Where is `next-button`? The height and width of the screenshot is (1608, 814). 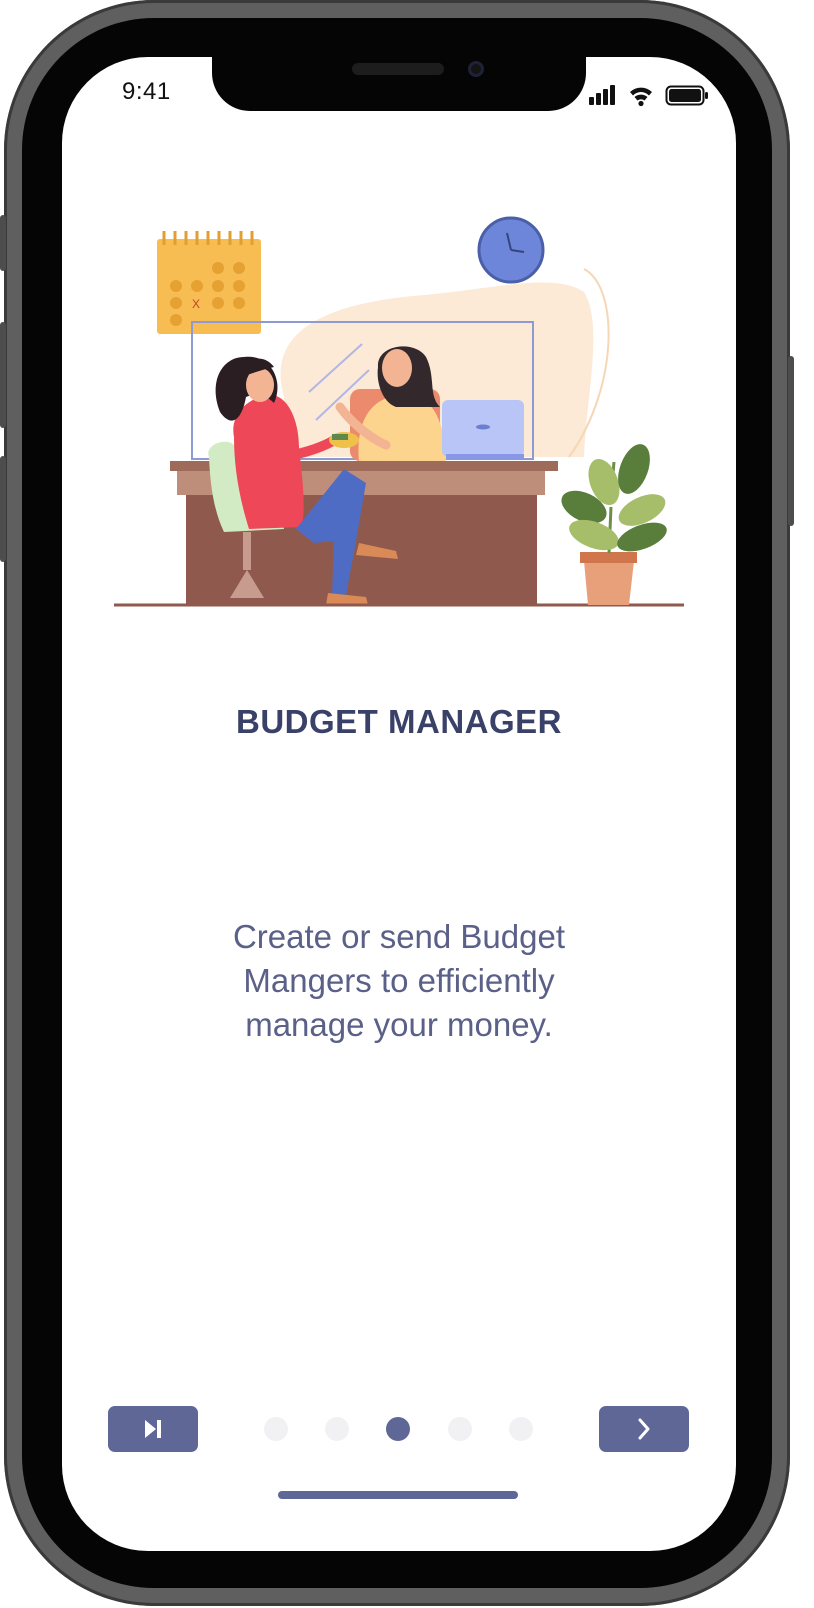 next-button is located at coordinates (644, 1429).